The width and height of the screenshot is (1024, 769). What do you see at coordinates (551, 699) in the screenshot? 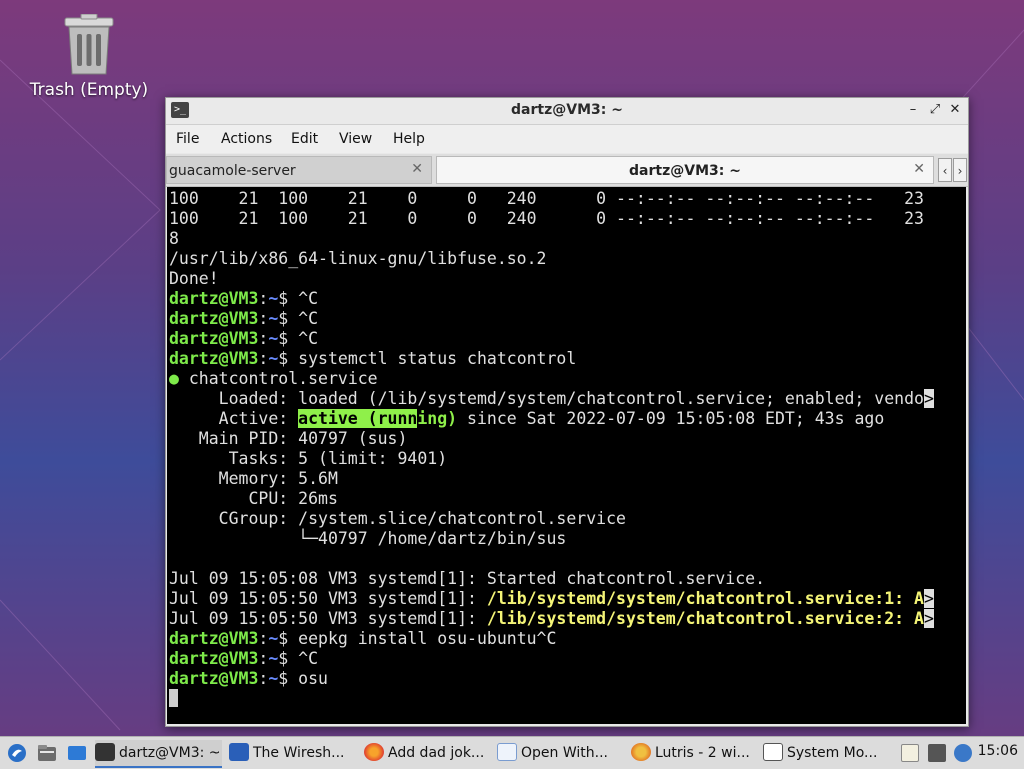
I see `terminal-line` at bounding box center [551, 699].